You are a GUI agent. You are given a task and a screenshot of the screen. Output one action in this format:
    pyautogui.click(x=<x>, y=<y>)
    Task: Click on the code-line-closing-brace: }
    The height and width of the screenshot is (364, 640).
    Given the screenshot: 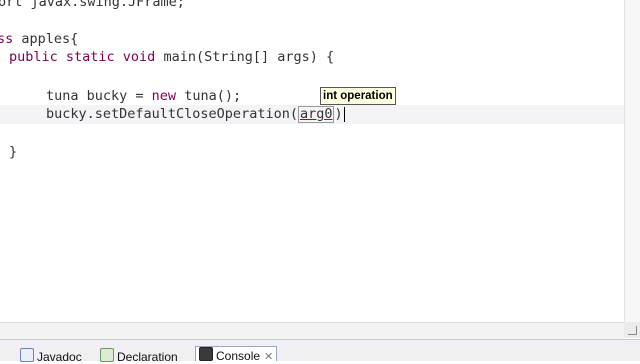 What is the action you would take?
    pyautogui.click(x=13, y=152)
    